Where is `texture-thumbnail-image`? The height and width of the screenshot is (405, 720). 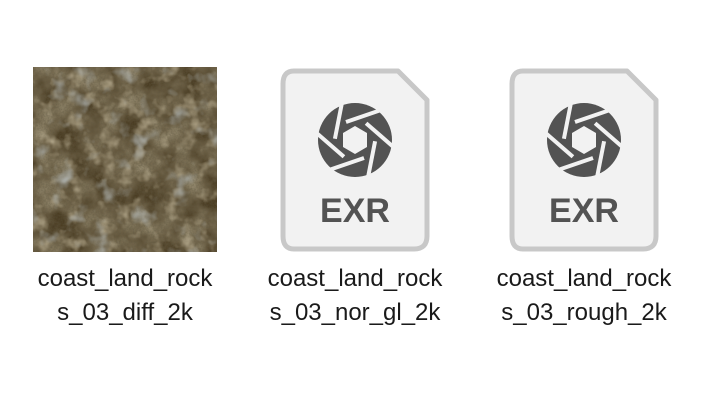
texture-thumbnail-image is located at coordinates (125, 159).